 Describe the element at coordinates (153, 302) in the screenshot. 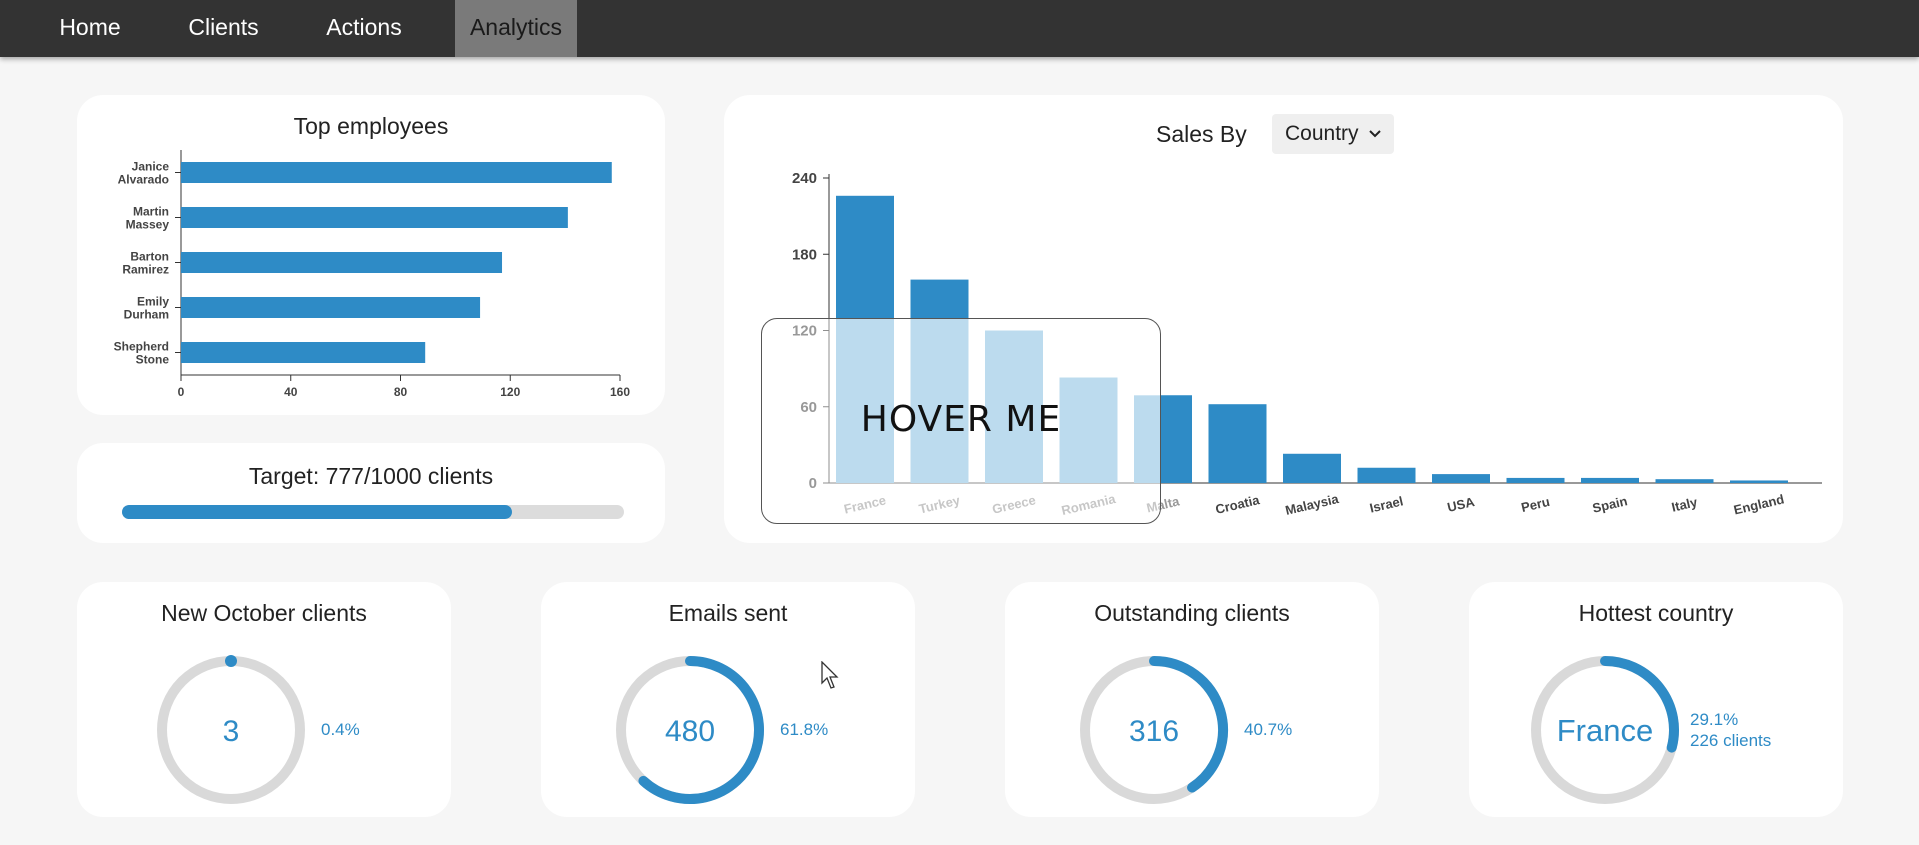

I see `y-tick-label: Emily` at that location.